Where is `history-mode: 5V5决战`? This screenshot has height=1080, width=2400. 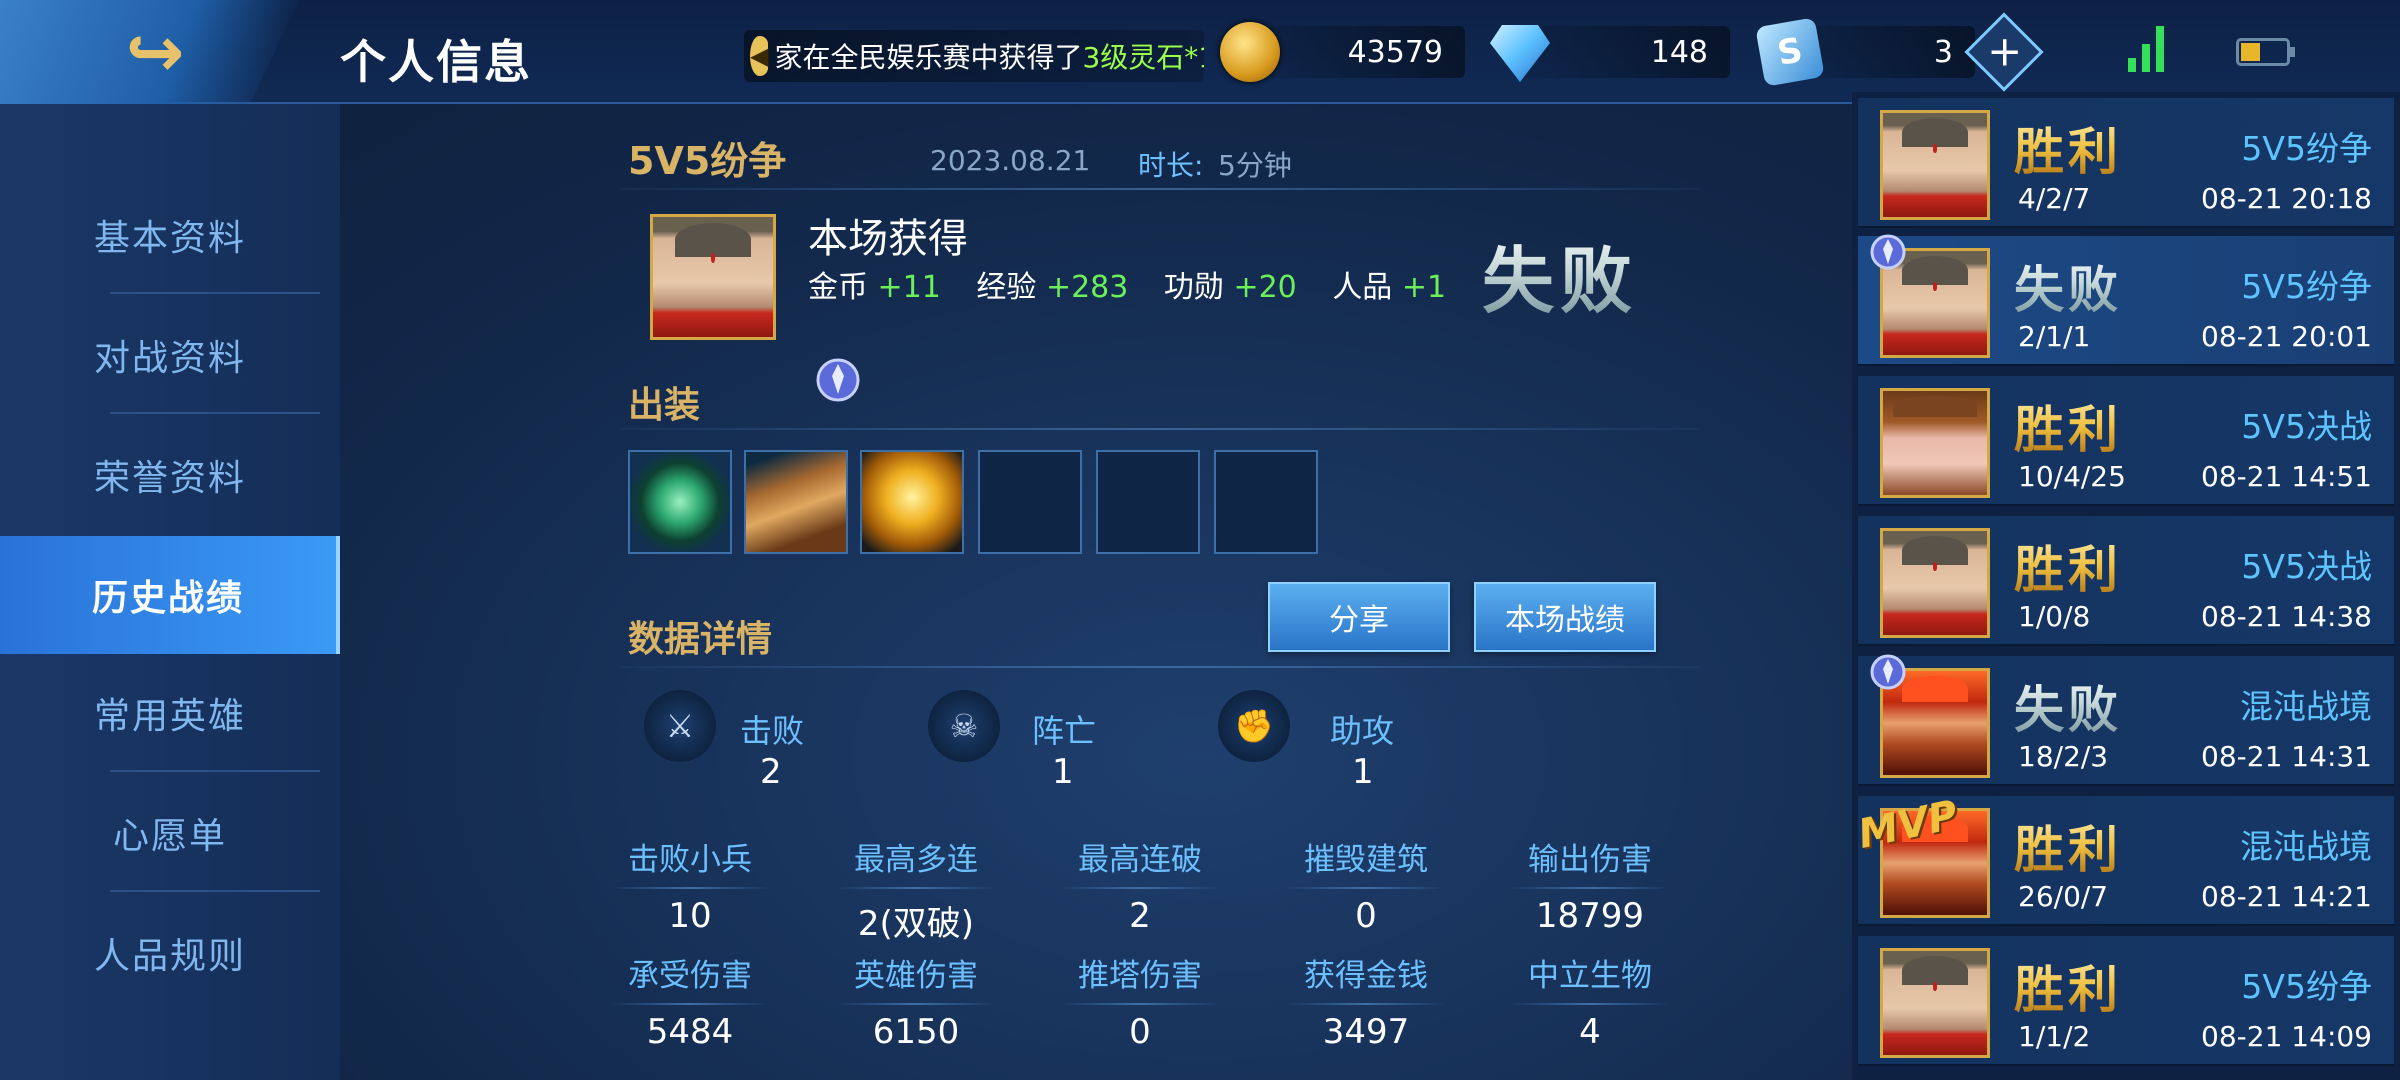
history-mode: 5V5决战 is located at coordinates (2306, 426).